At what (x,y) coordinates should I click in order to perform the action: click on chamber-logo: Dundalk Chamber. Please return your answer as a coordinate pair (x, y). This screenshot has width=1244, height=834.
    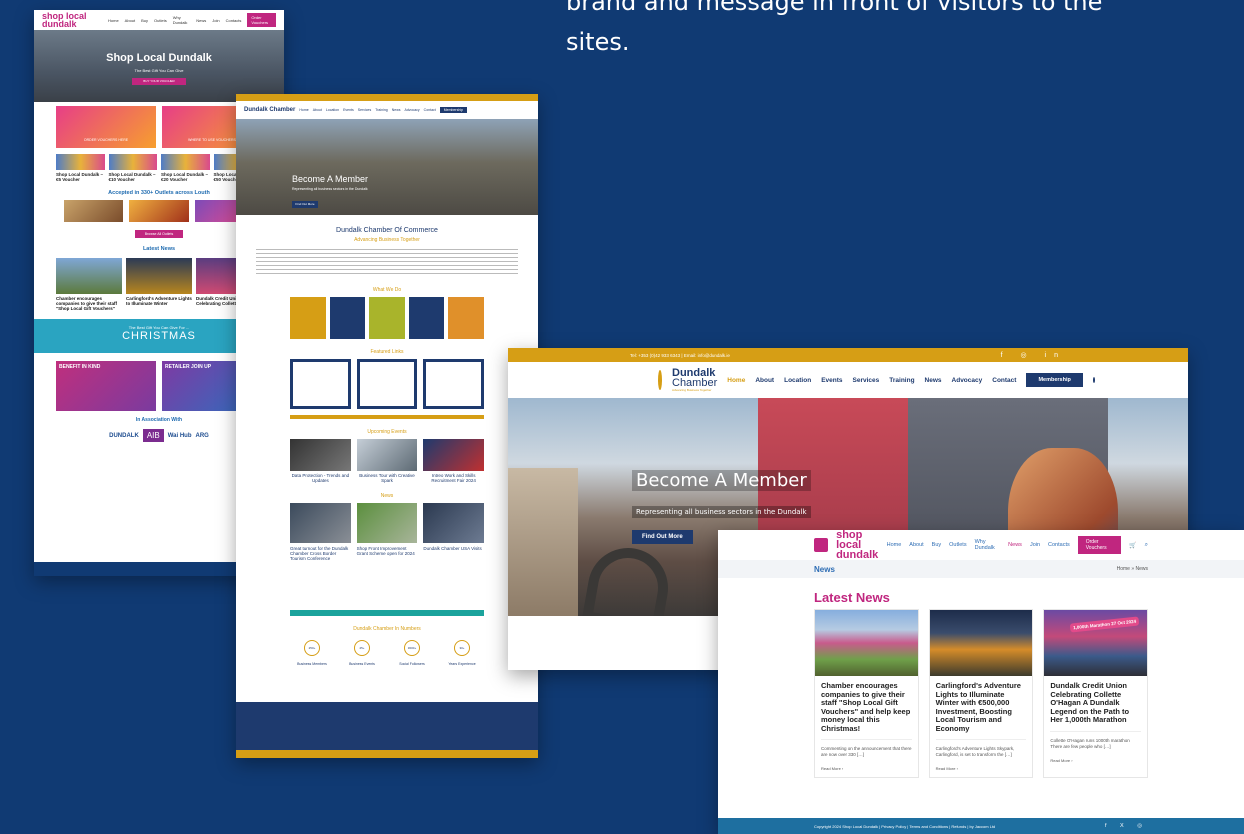
    Looking at the image, I should click on (269, 110).